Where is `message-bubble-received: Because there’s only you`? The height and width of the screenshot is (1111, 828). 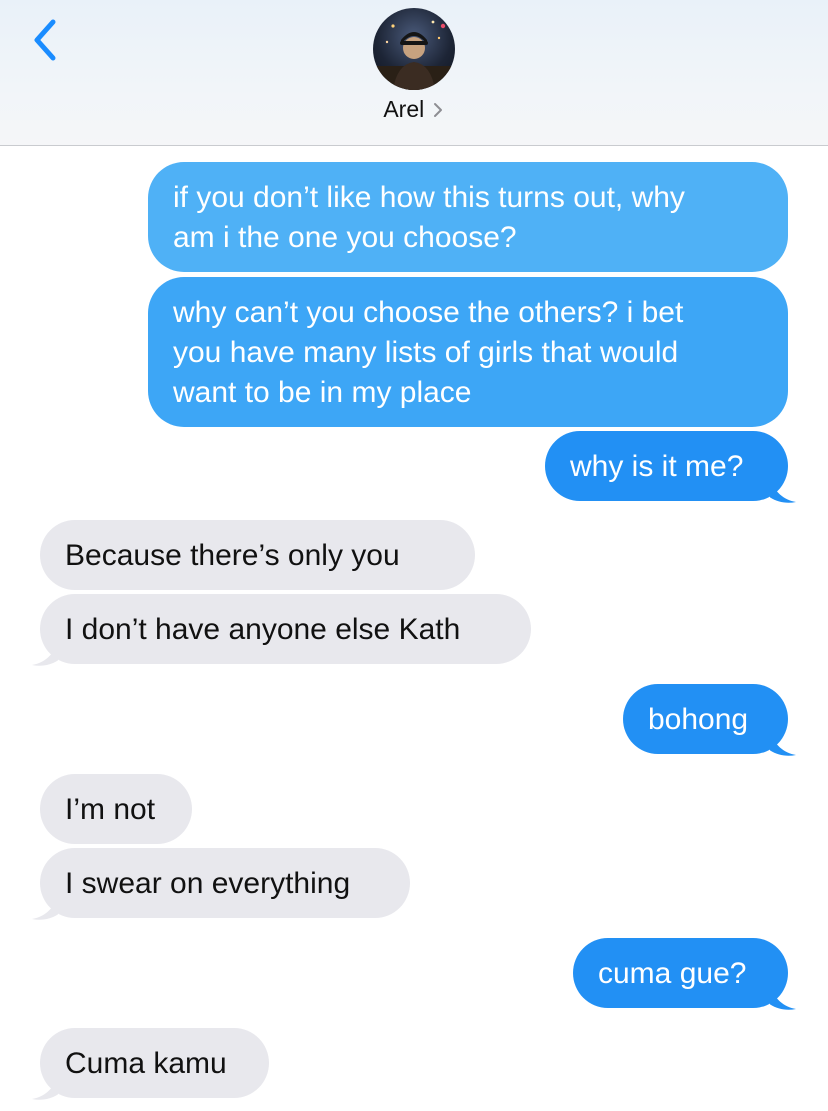
message-bubble-received: Because there’s only you is located at coordinates (257, 555).